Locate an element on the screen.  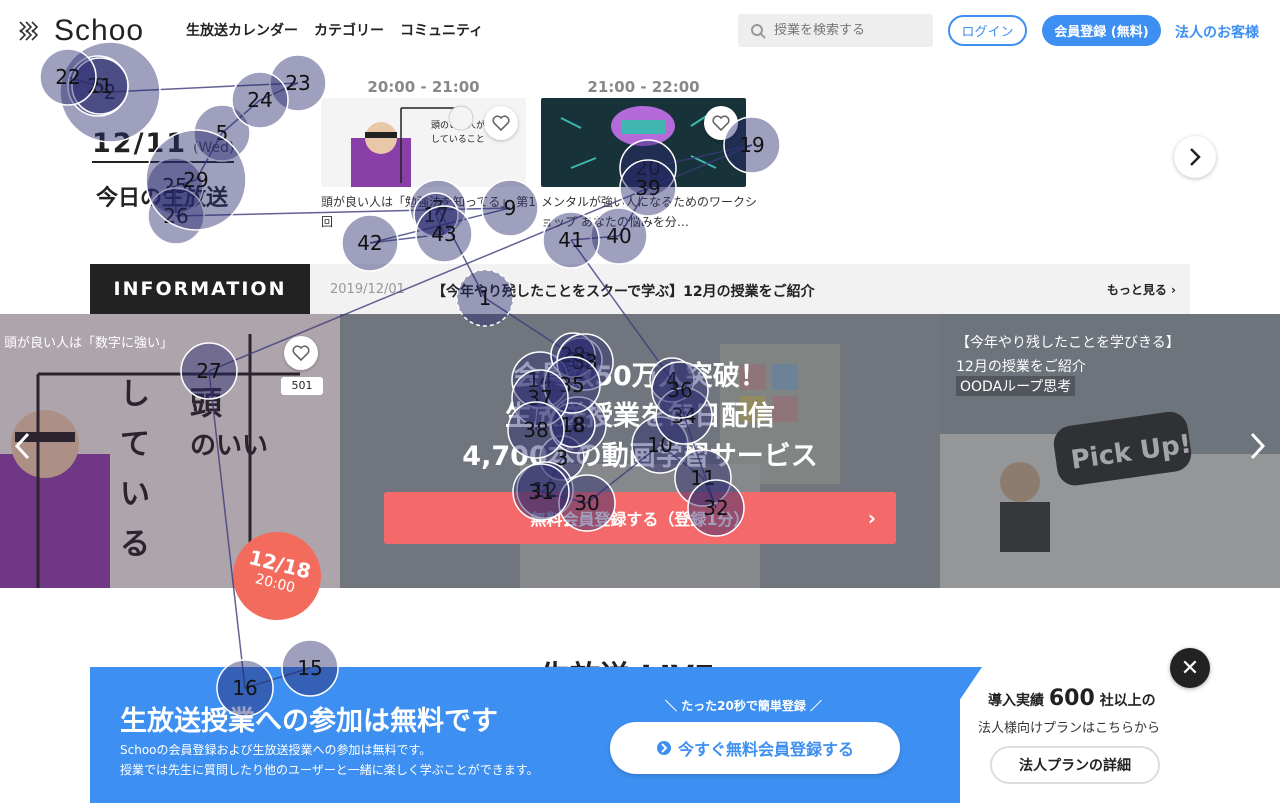
slide-left-caption: 頭が良い人は「数字に強い」 is located at coordinates (89, 343).